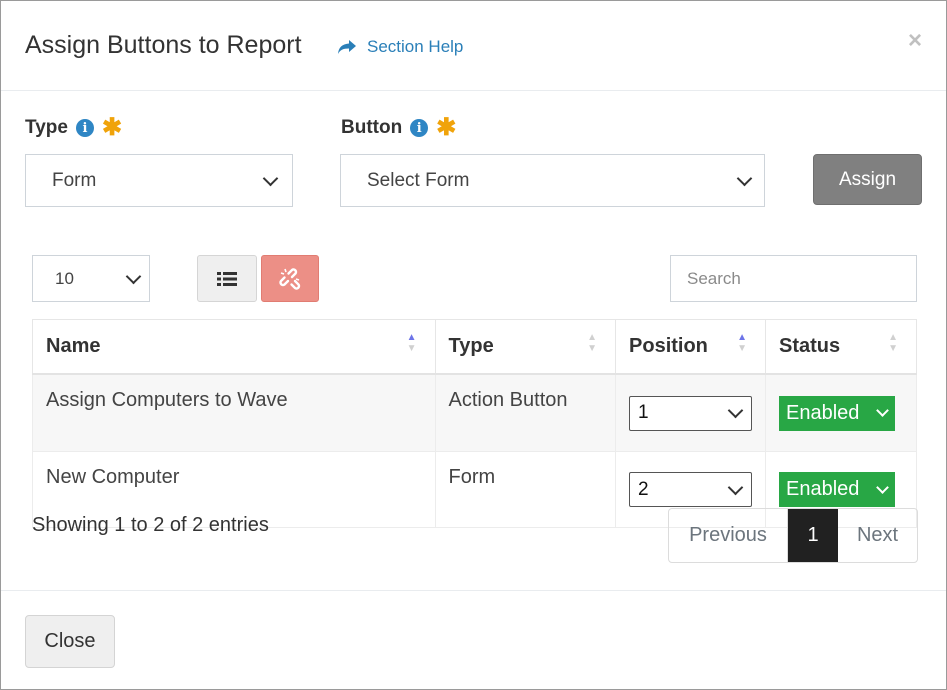 The width and height of the screenshot is (947, 690). I want to click on assign-button: Assign, so click(867, 179).